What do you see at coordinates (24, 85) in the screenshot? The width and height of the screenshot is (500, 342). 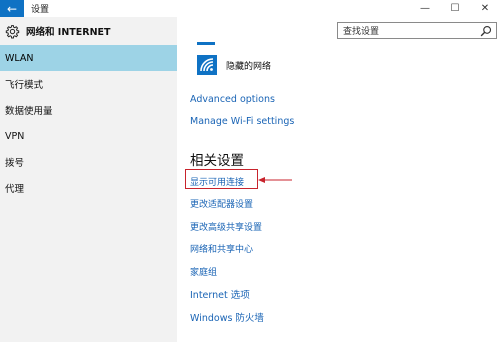 I see `sidebar-item-label: 飞行模式` at bounding box center [24, 85].